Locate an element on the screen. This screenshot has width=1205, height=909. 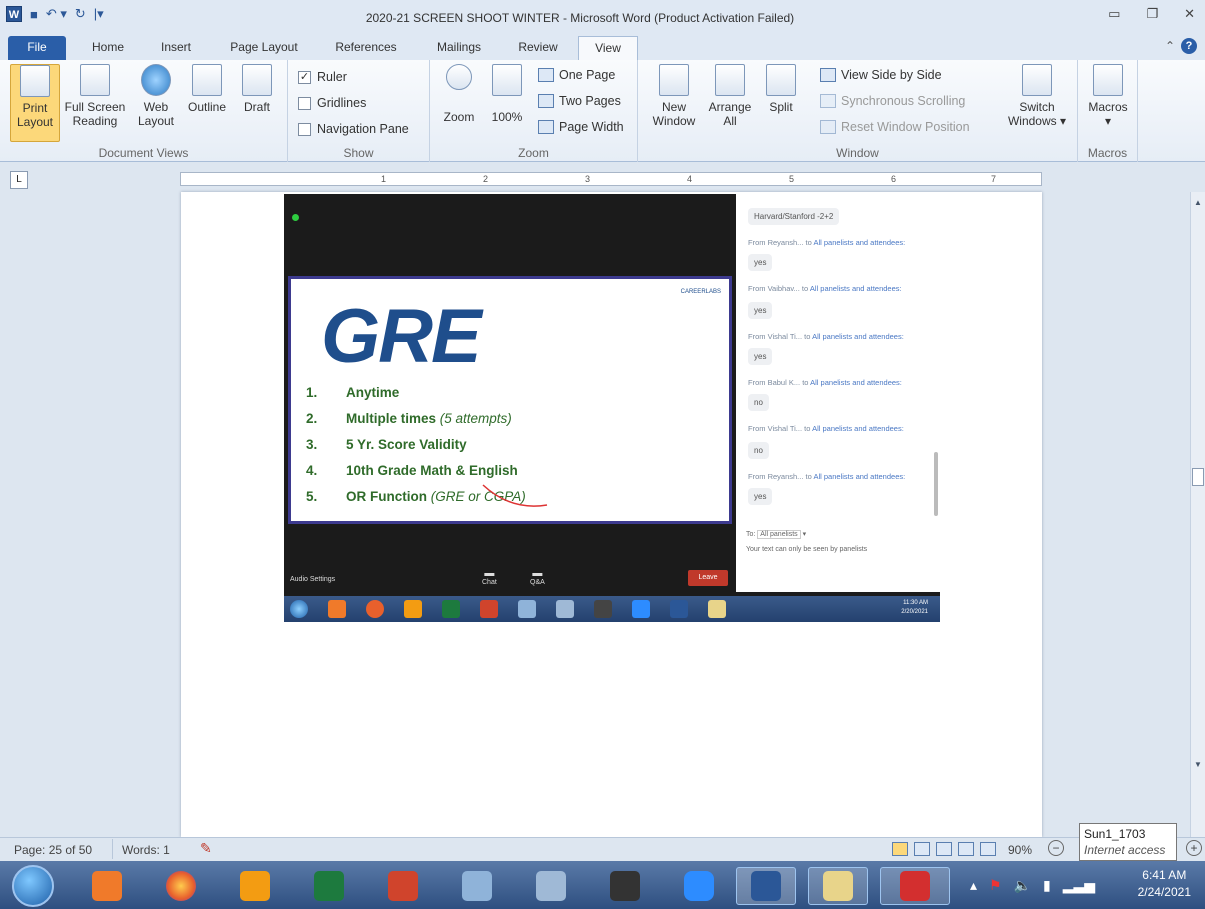
tab-selector-button: L is located at coordinates (19, 180).